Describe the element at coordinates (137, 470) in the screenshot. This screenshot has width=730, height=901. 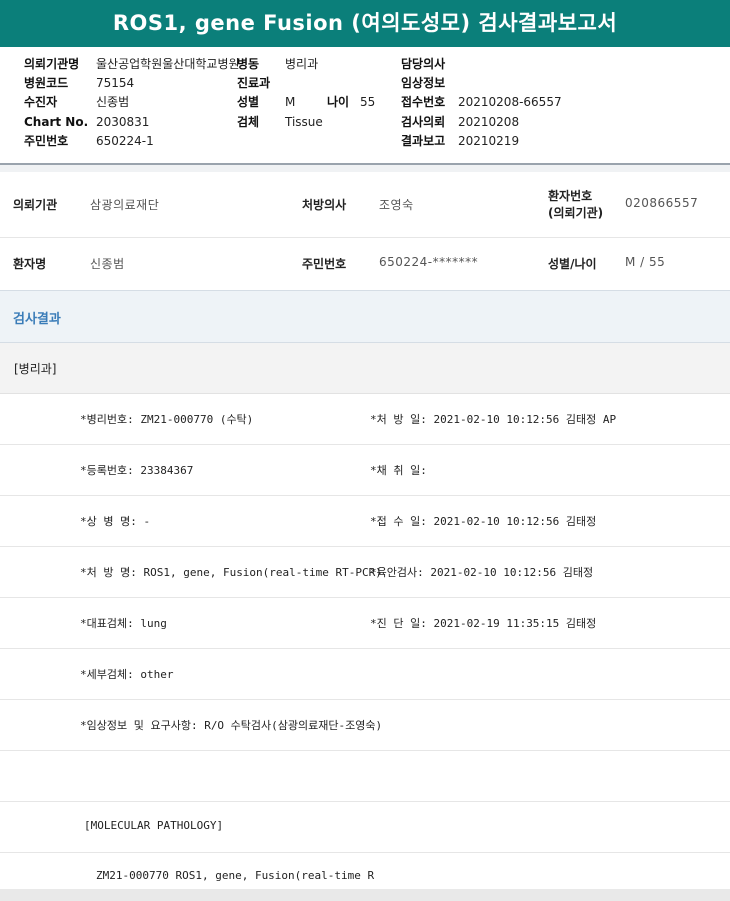
I see `result-left: *등록번호: 23384367` at that location.